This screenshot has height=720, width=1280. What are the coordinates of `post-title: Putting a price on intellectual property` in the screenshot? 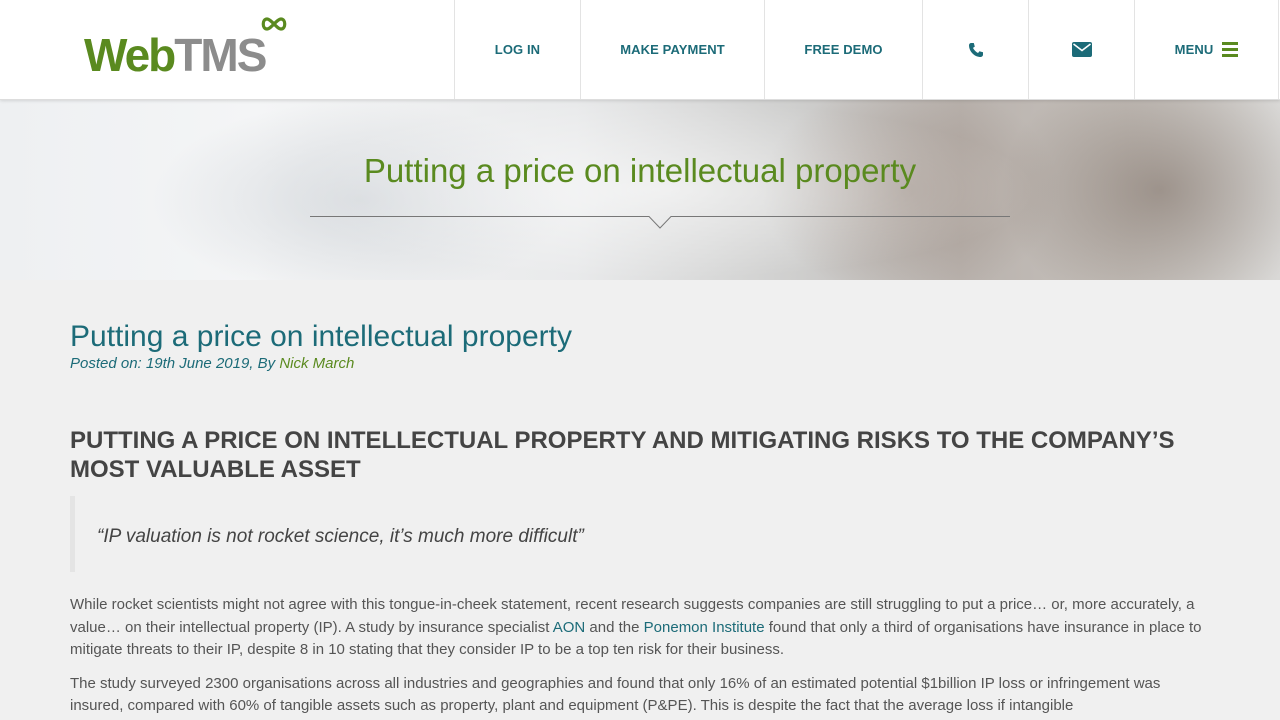 It's located at (321, 336).